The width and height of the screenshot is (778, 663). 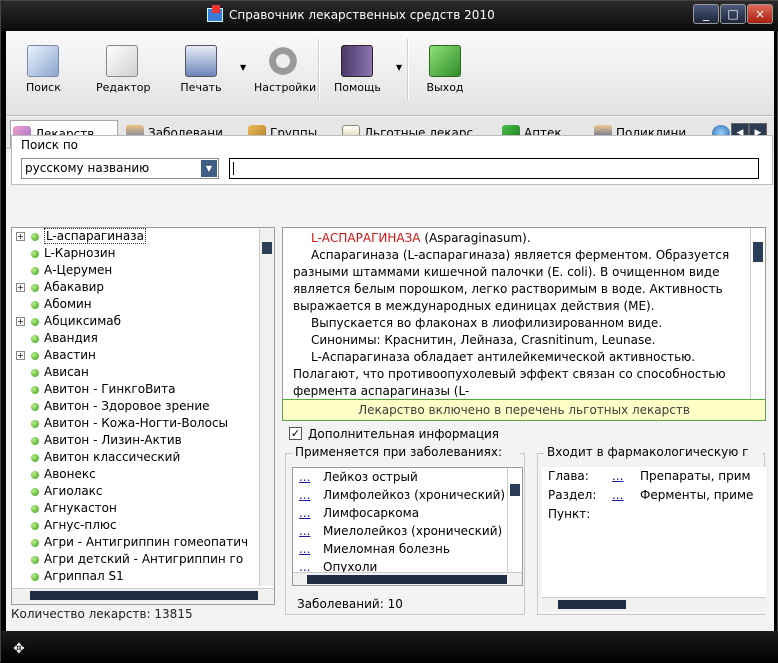 I want to click on drug-list-vscroll-thumb, so click(x=267, y=248).